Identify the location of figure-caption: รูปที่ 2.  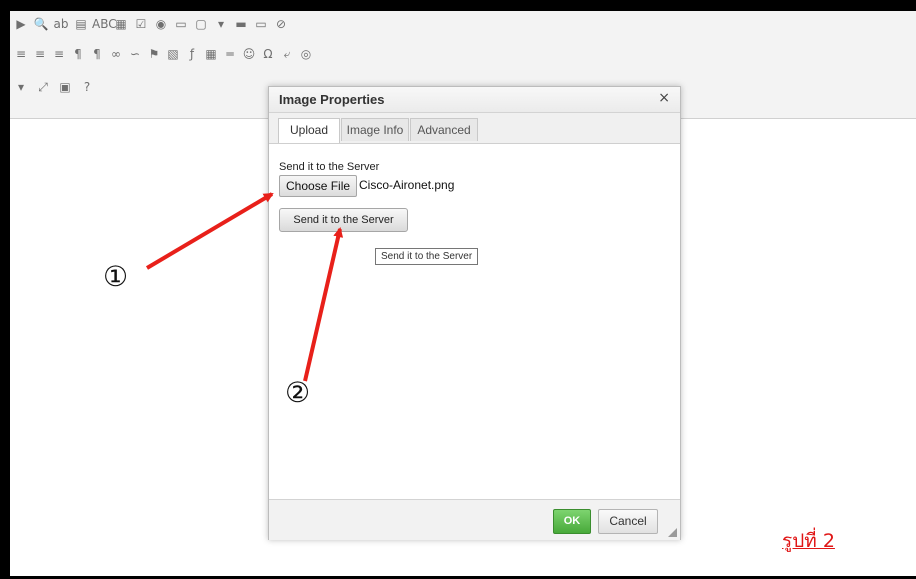
(808, 541).